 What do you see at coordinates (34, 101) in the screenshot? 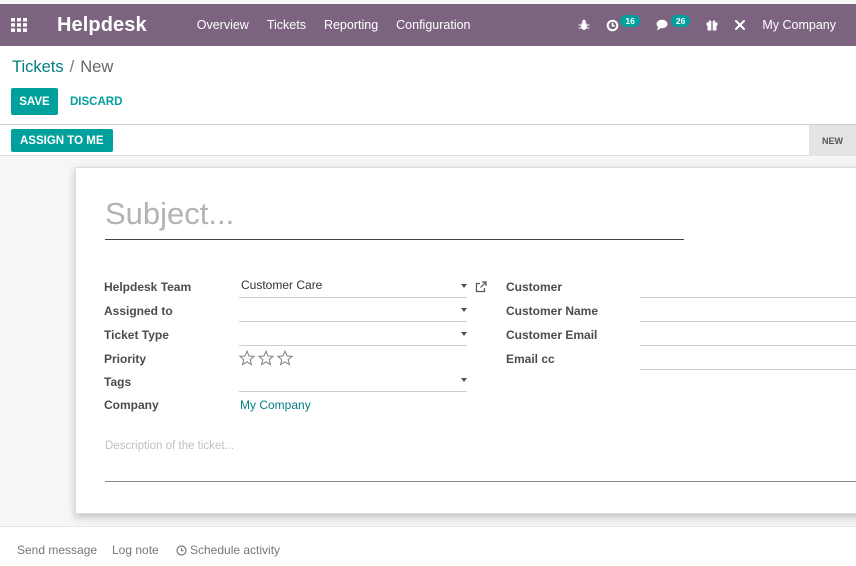
I see `save-button: SAVE` at bounding box center [34, 101].